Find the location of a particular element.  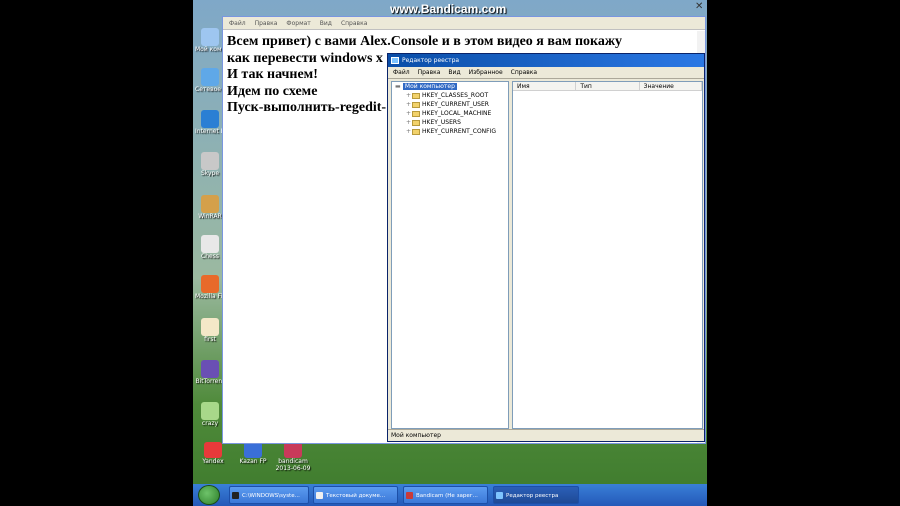

tree-item-label: HKEY_CLASSES_ROOT is located at coordinates (455, 95).